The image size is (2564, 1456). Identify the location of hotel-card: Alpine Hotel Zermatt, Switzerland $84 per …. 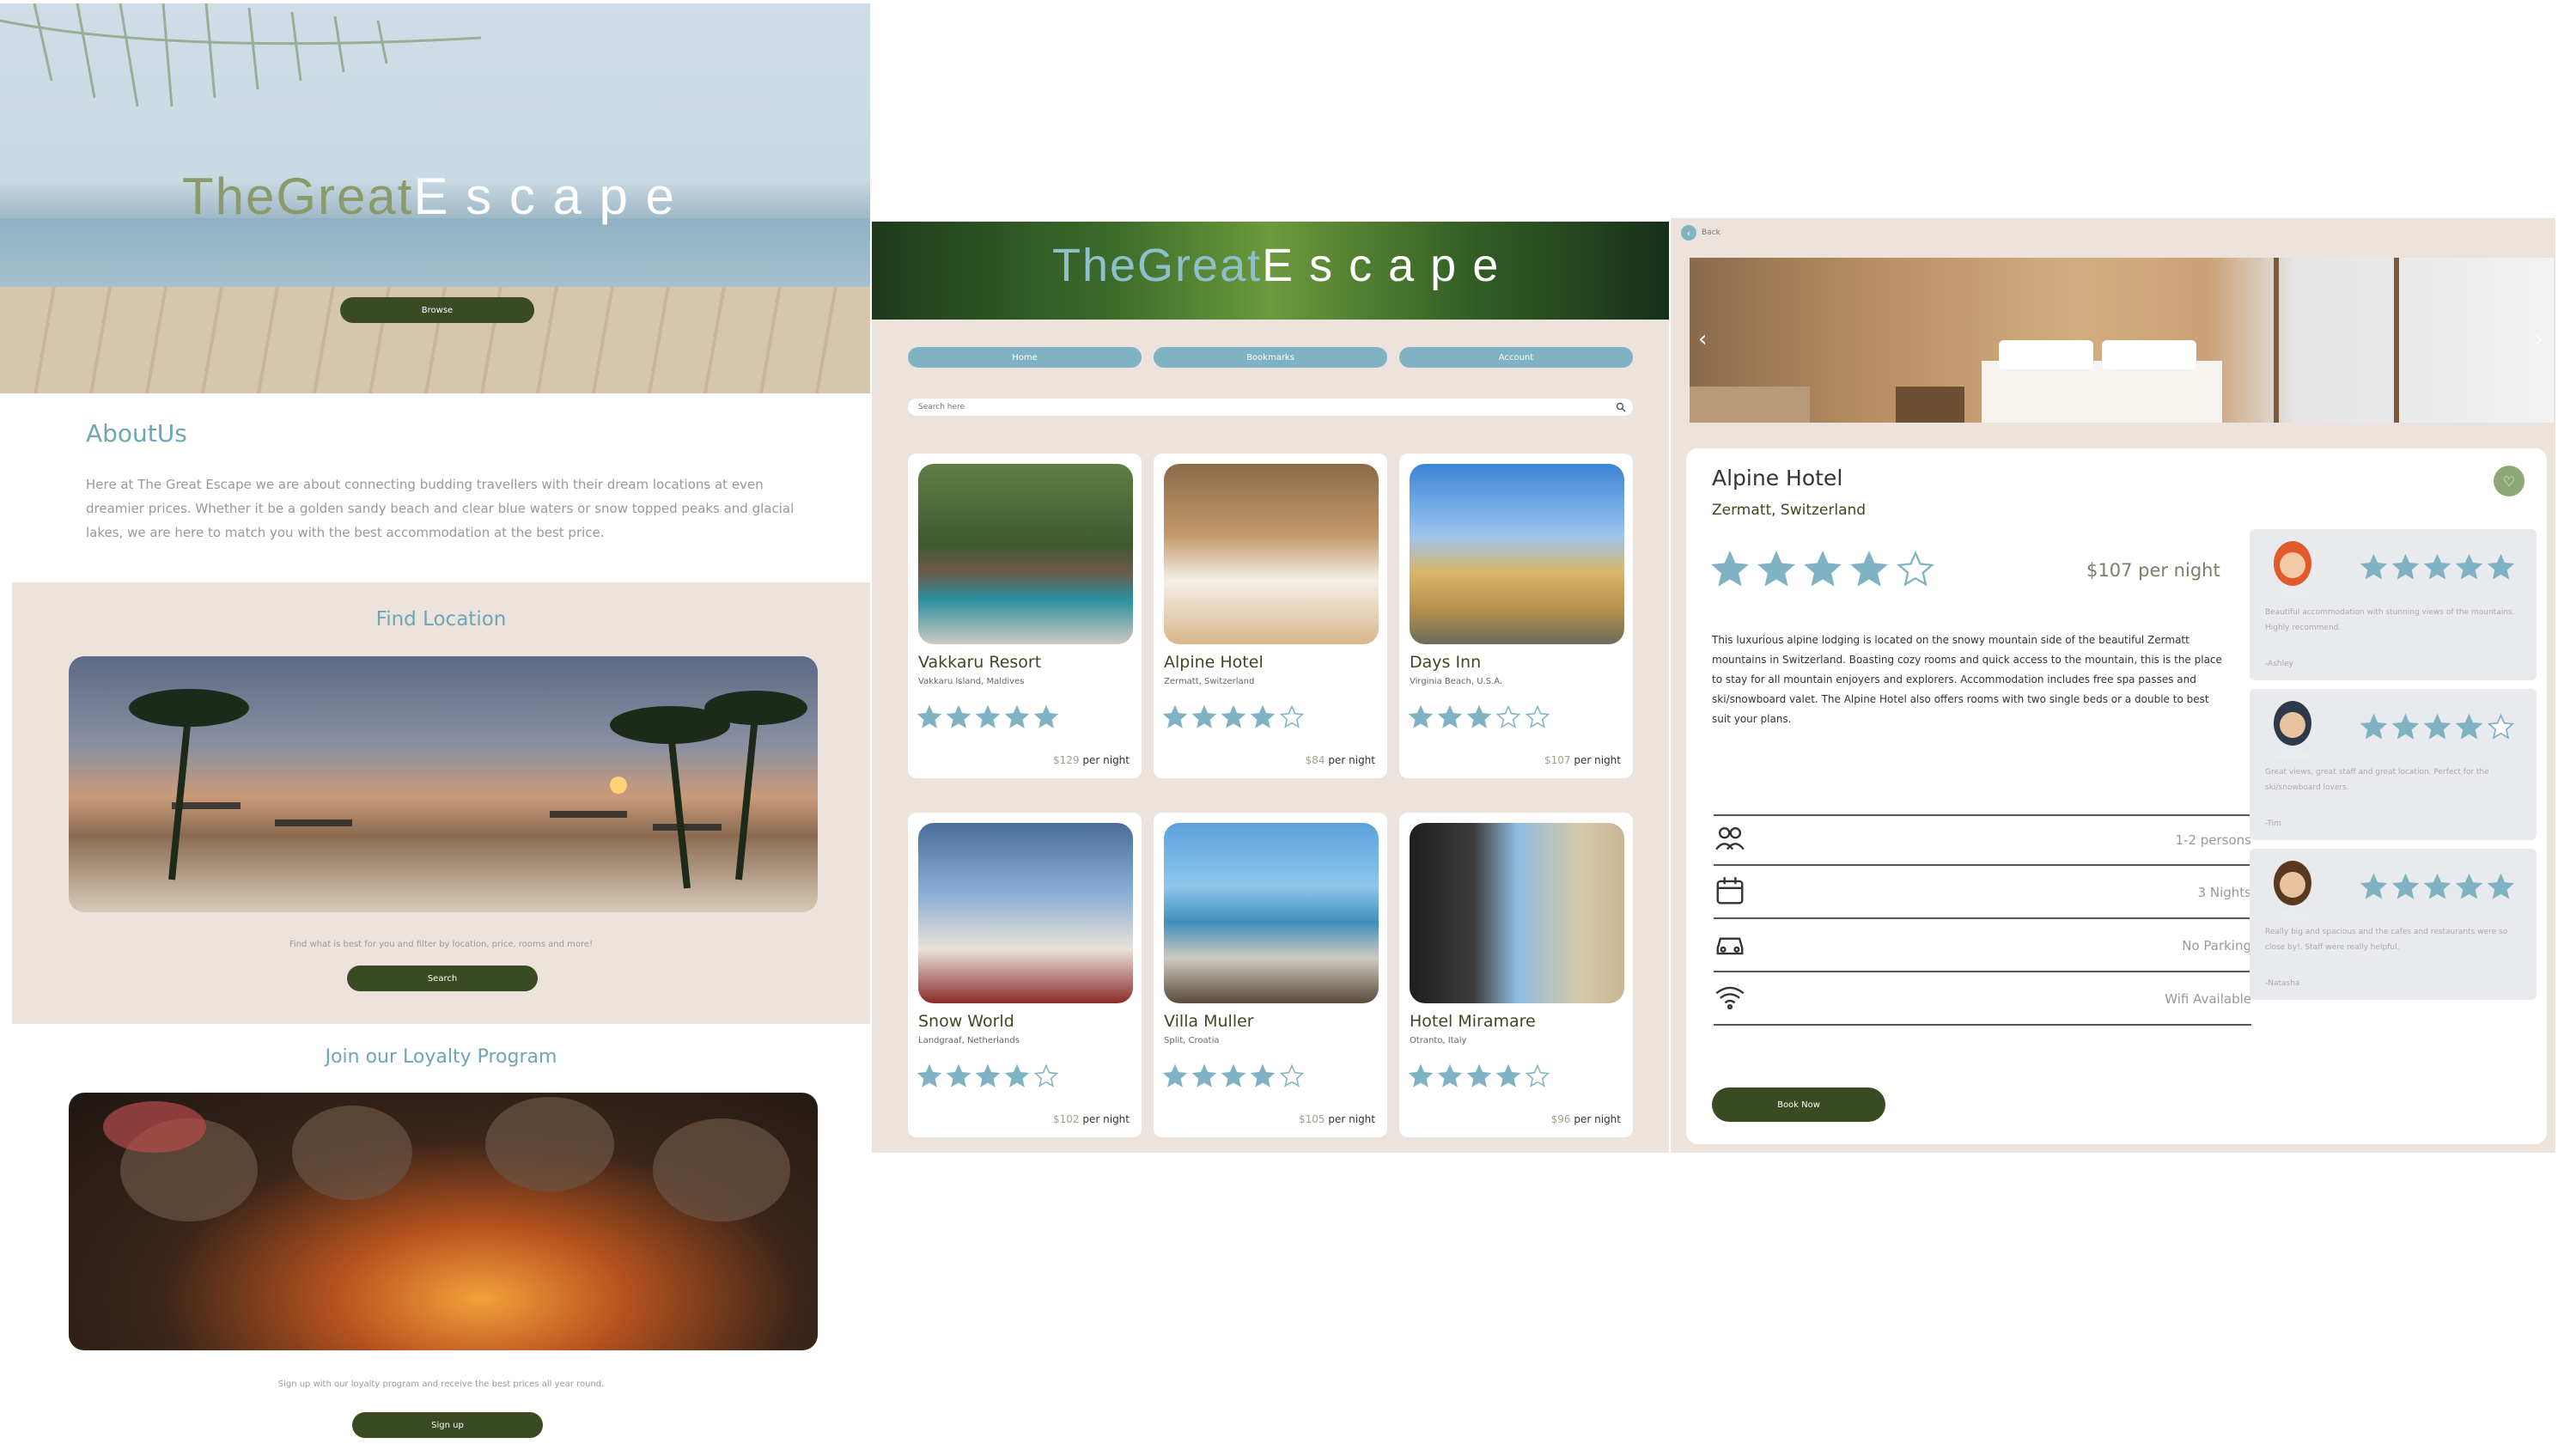
(1270, 616).